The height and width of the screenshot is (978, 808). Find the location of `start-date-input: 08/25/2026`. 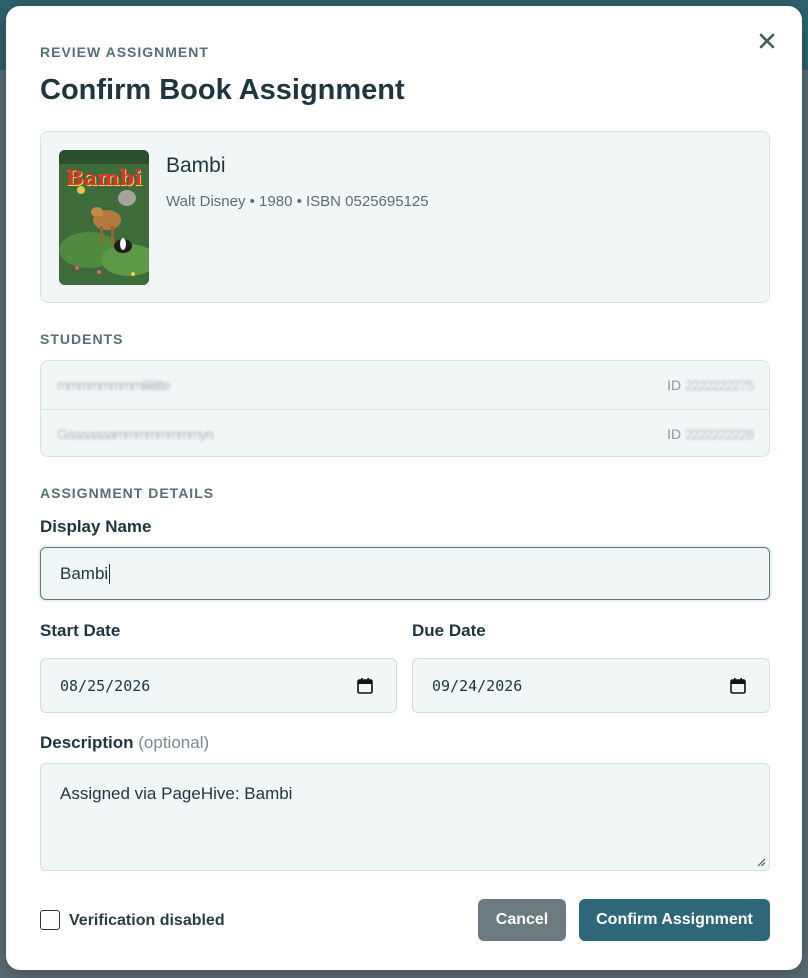

start-date-input: 08/25/2026 is located at coordinates (218, 685).